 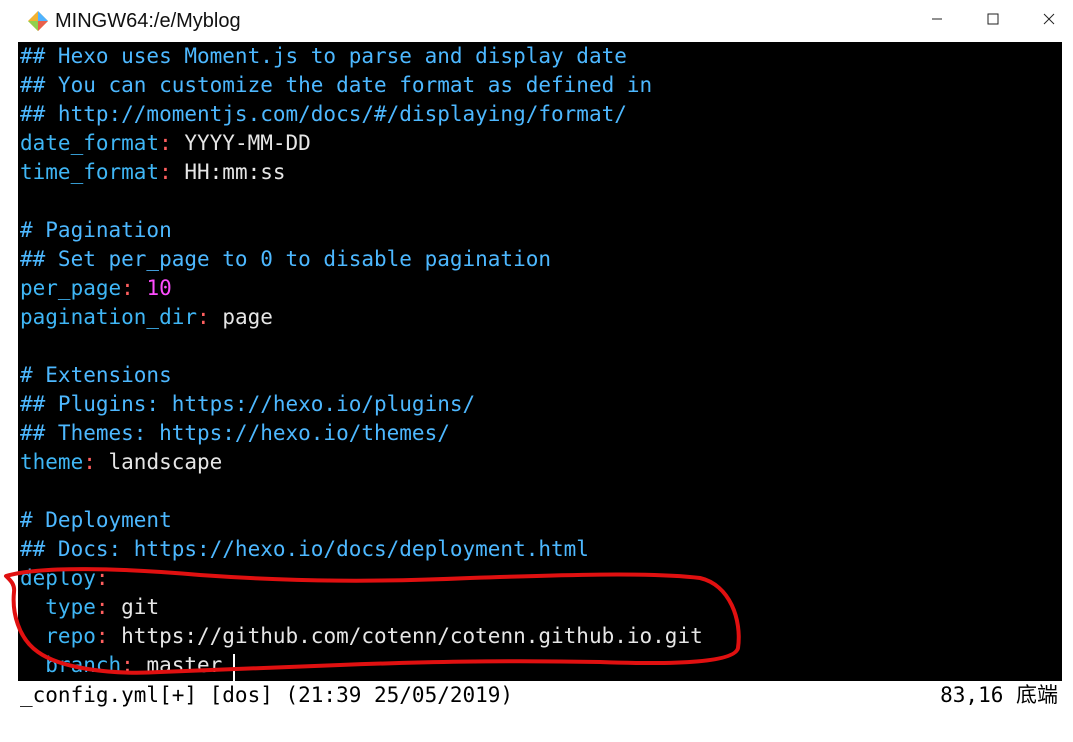 What do you see at coordinates (159, 288) in the screenshot?
I see `editor-token-number: 10` at bounding box center [159, 288].